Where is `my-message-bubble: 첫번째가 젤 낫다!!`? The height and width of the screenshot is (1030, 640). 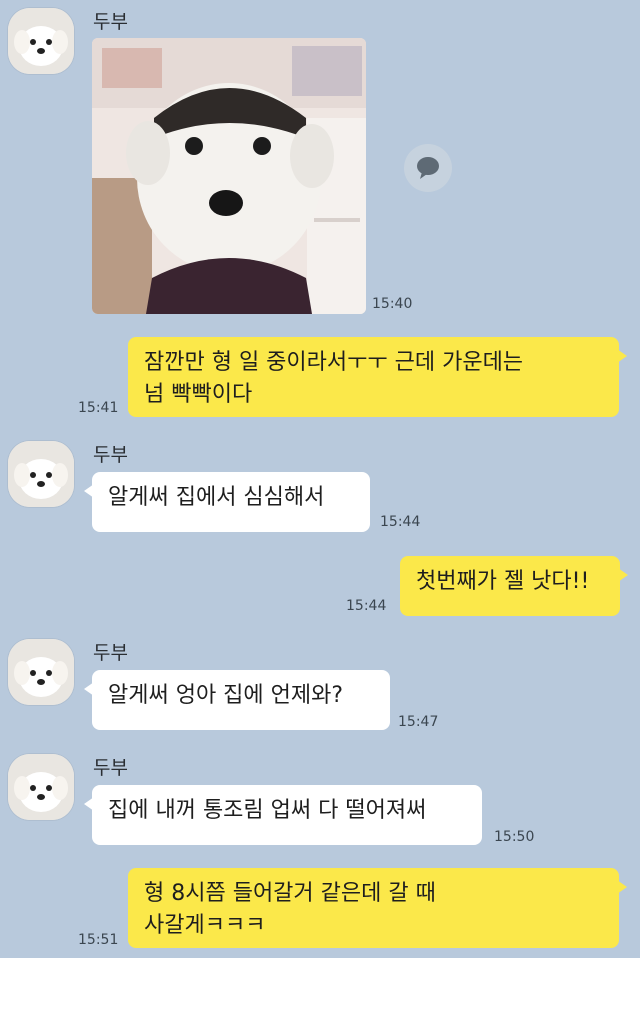 my-message-bubble: 첫번째가 젤 낫다!! is located at coordinates (514, 586).